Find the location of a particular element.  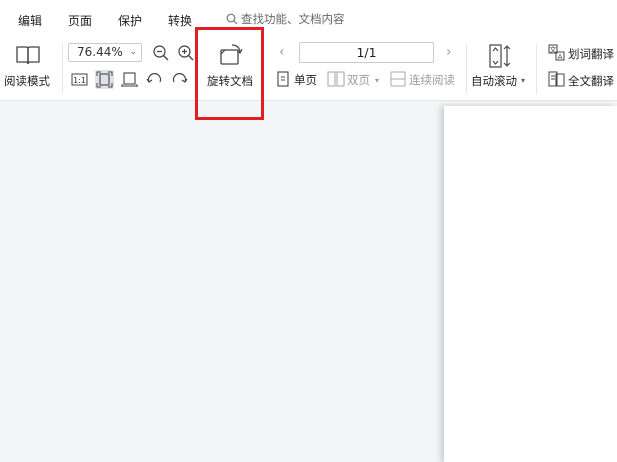

rotate-right-icon is located at coordinates (180, 78).